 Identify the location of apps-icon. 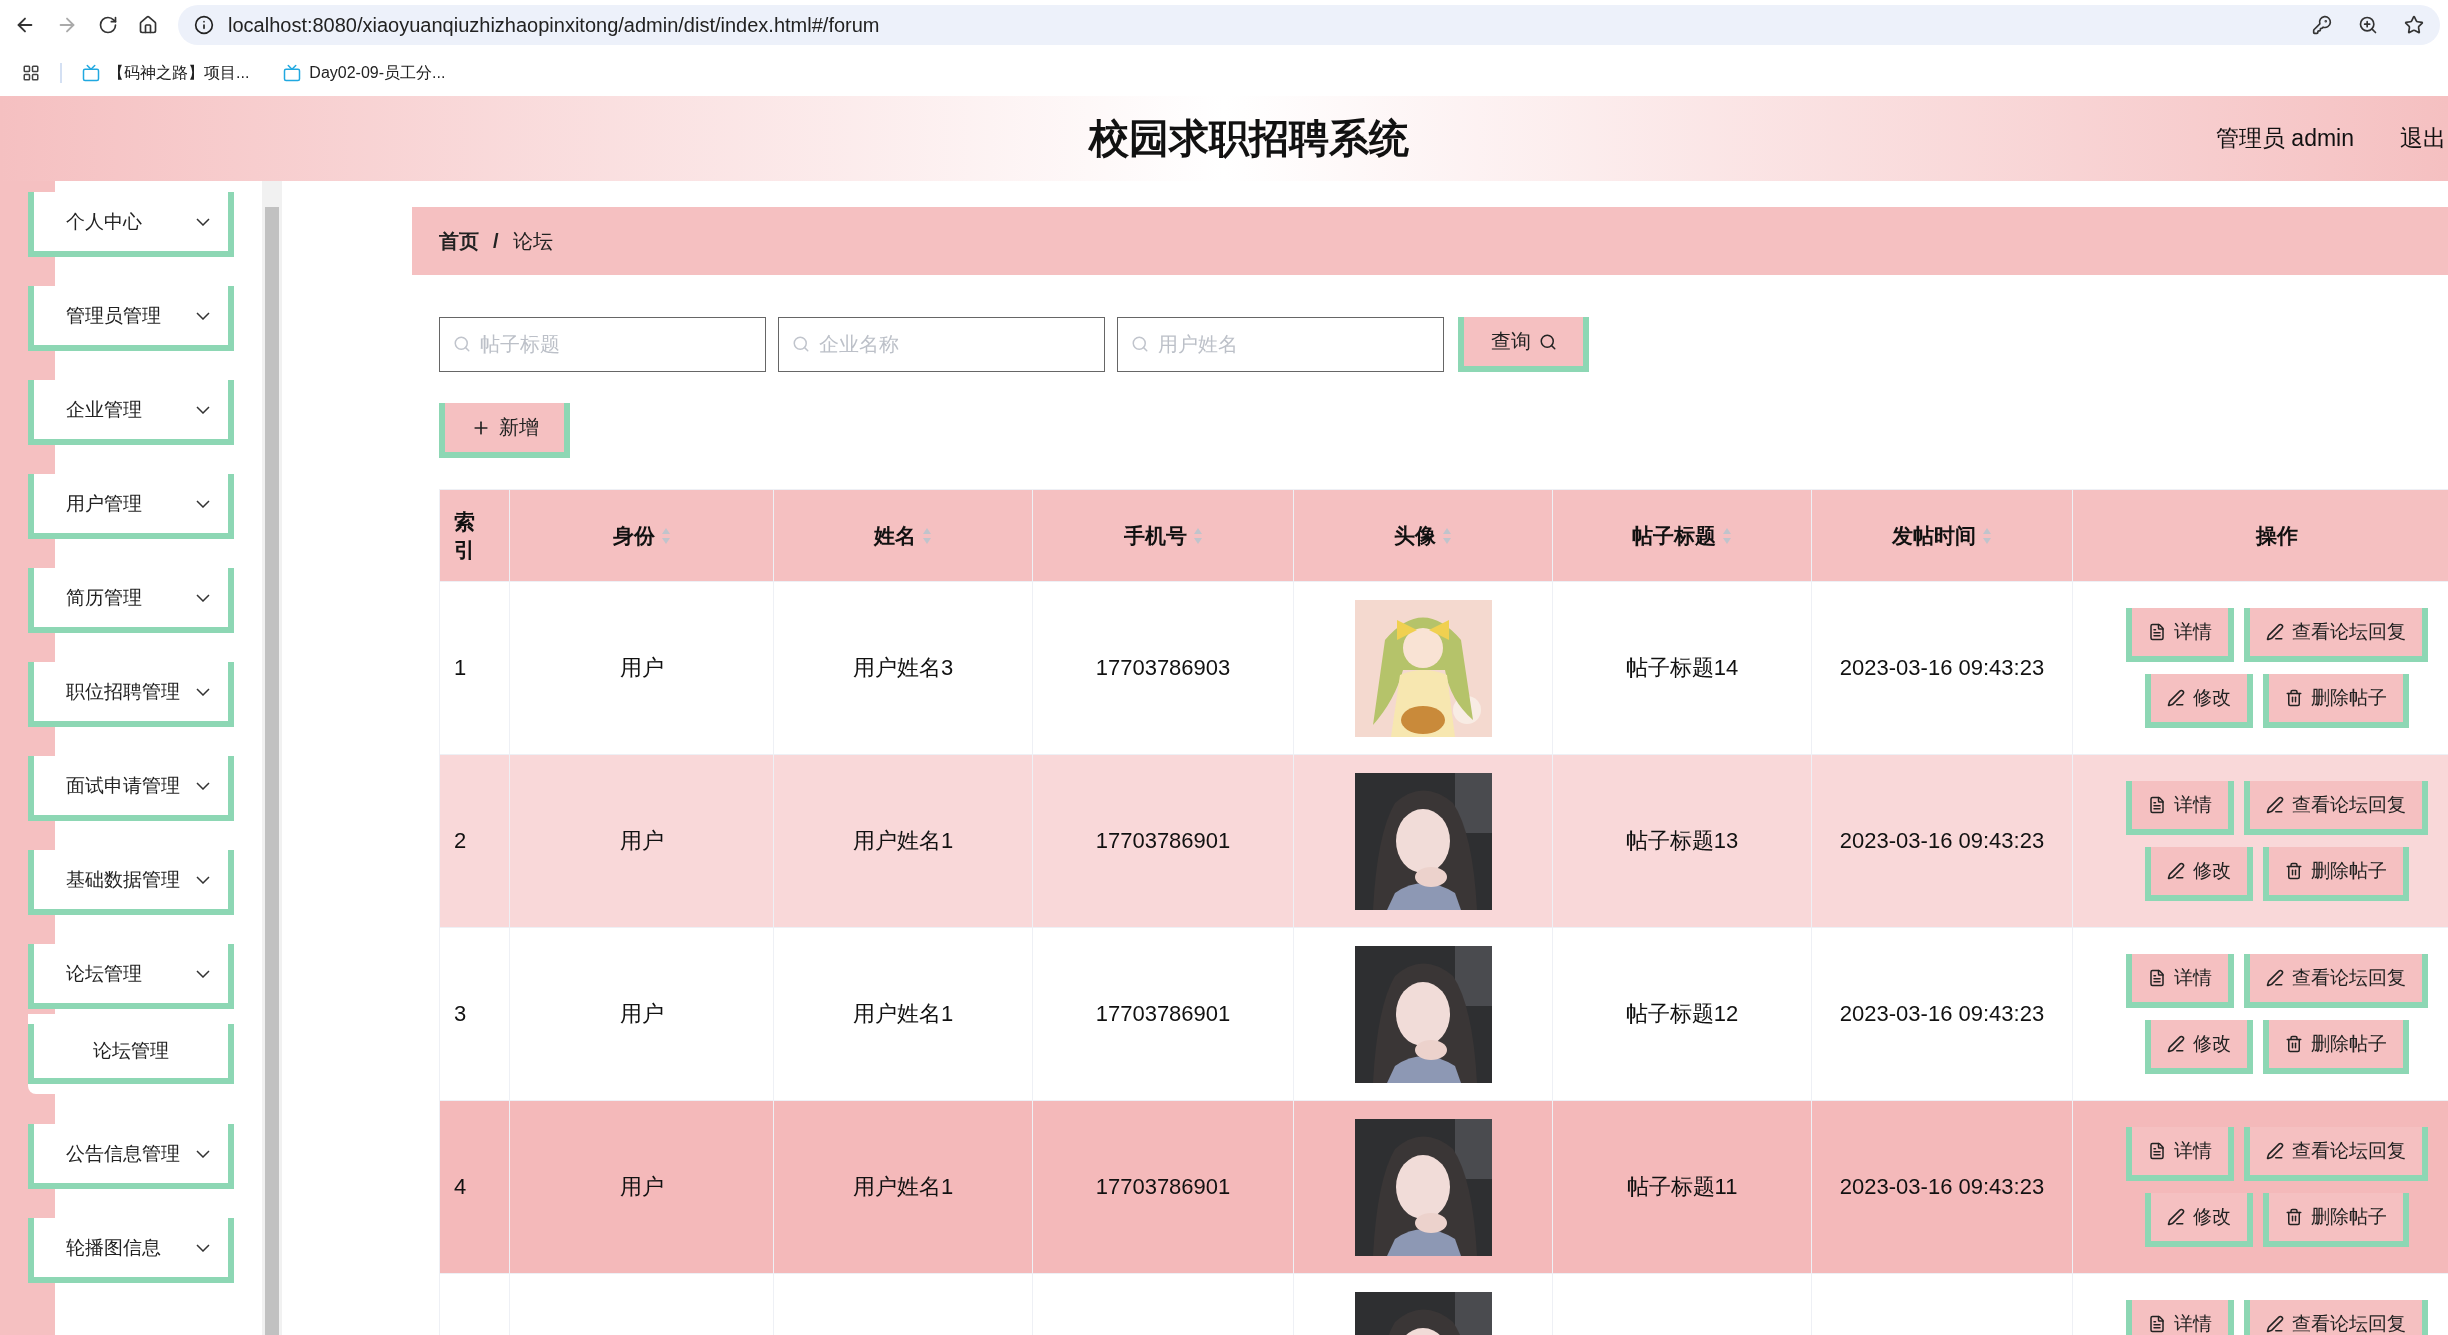
(31, 73).